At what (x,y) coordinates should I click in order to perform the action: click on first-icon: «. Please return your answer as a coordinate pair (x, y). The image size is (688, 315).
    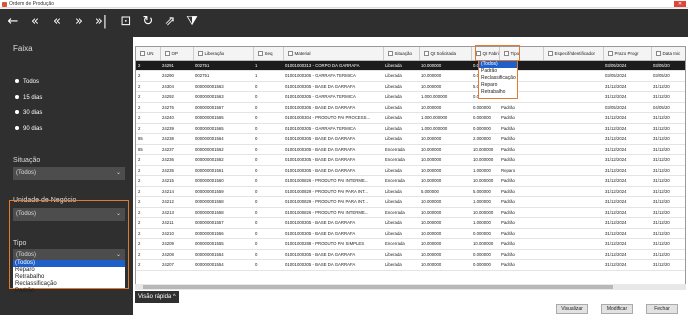
    Looking at the image, I should click on (35, 22).